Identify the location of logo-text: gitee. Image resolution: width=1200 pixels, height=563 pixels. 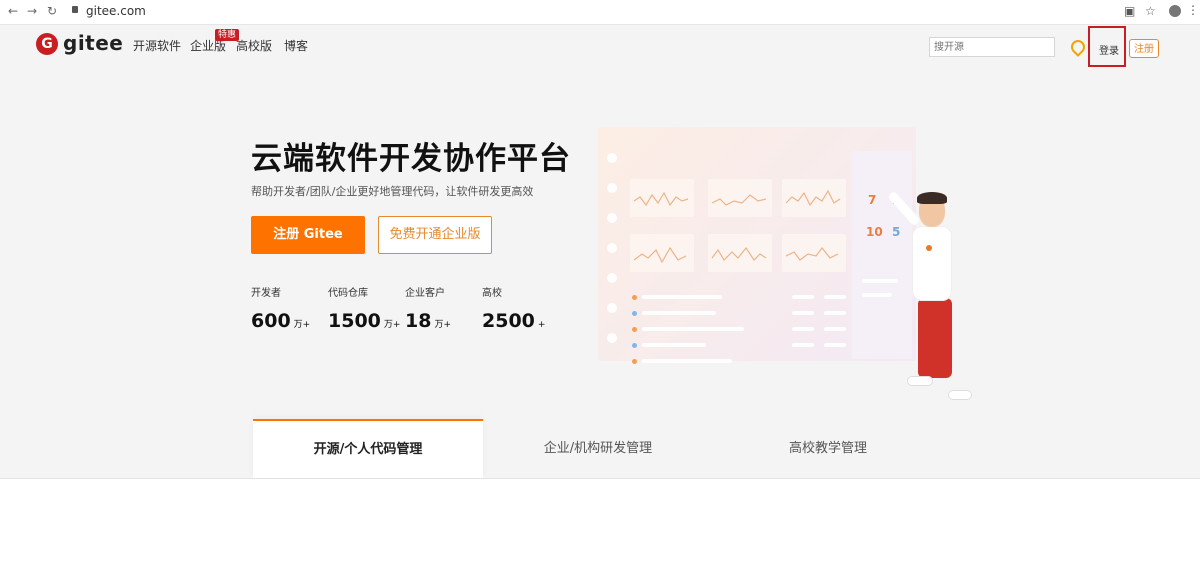
(93, 43).